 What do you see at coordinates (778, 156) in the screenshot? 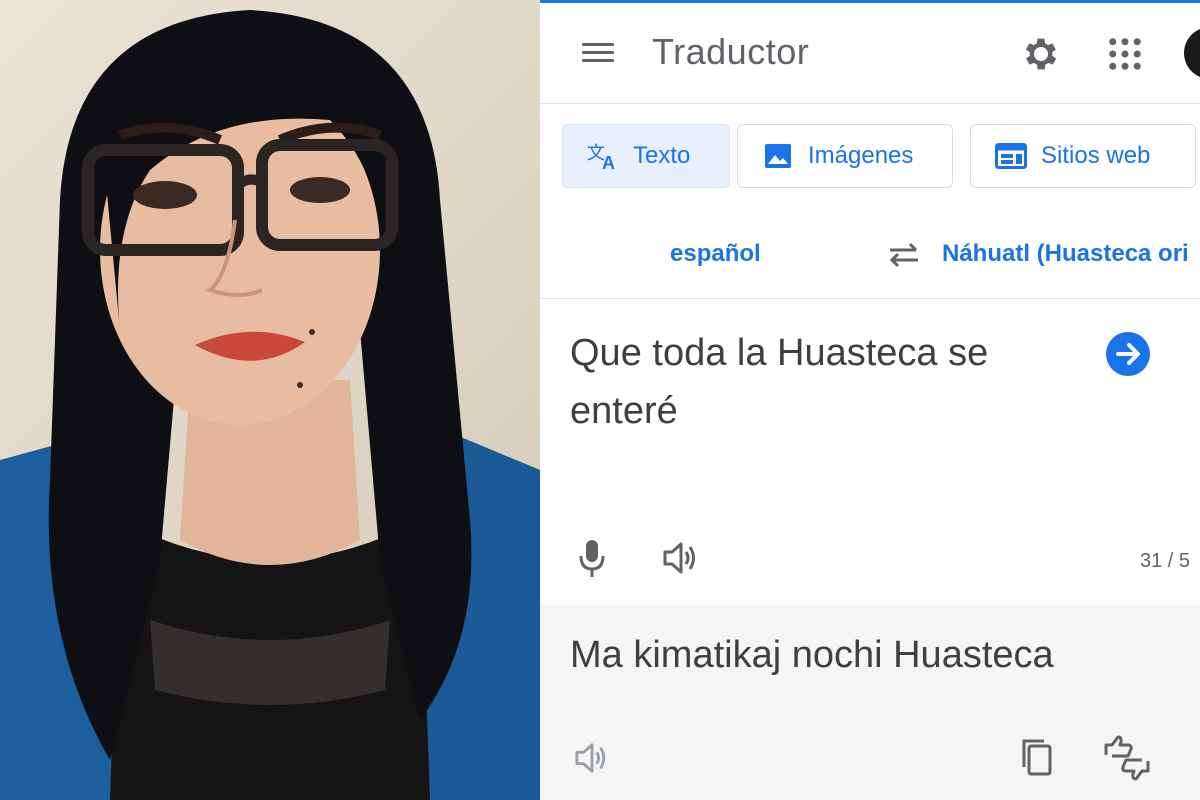
I see `image-icon` at bounding box center [778, 156].